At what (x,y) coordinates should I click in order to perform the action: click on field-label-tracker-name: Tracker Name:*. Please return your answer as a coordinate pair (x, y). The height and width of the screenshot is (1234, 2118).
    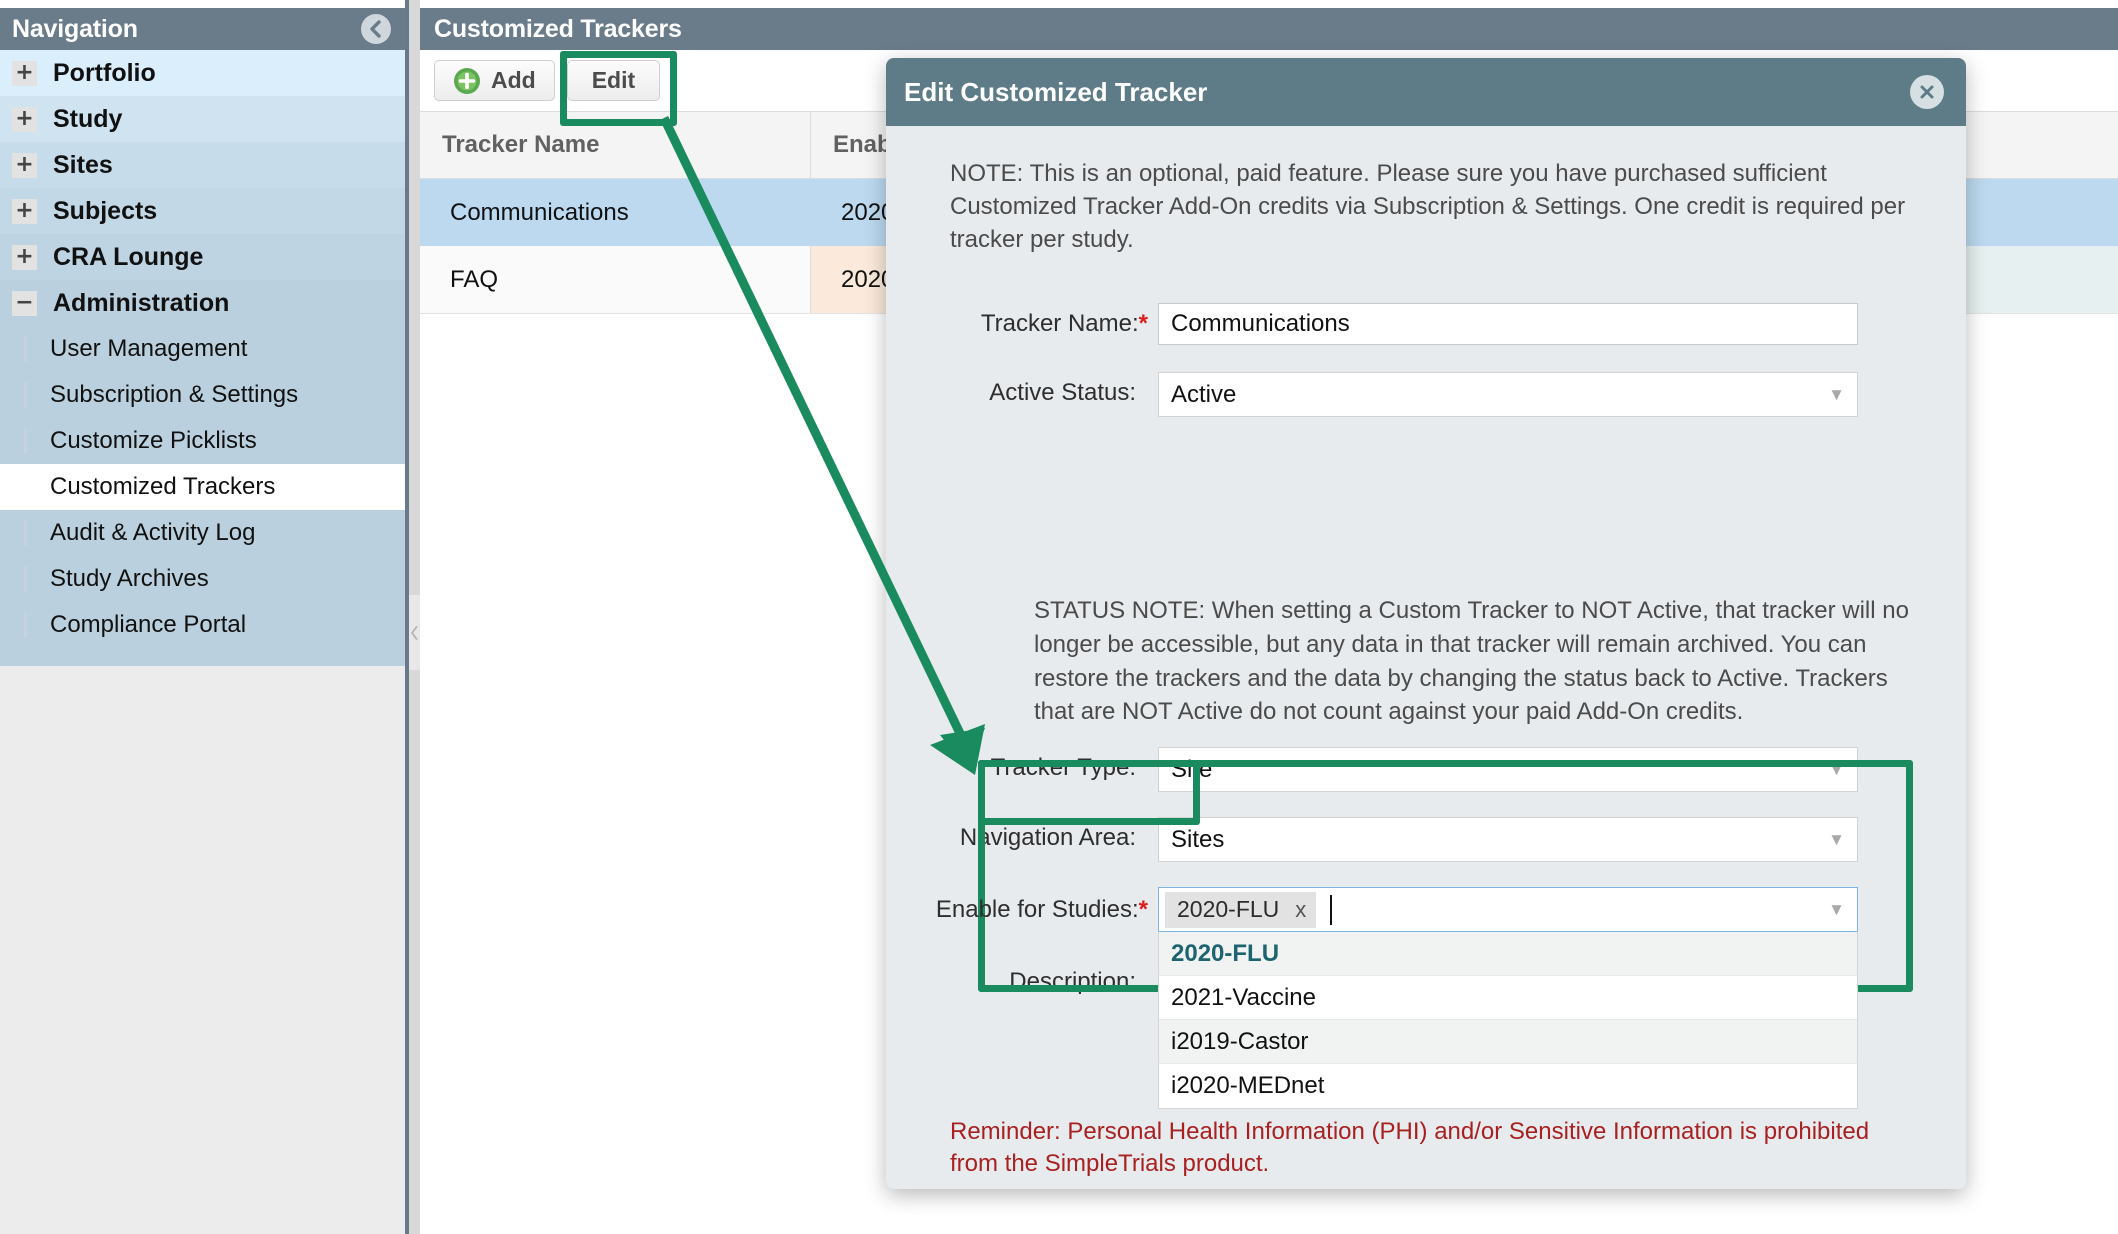
    Looking at the image, I should click on (1064, 323).